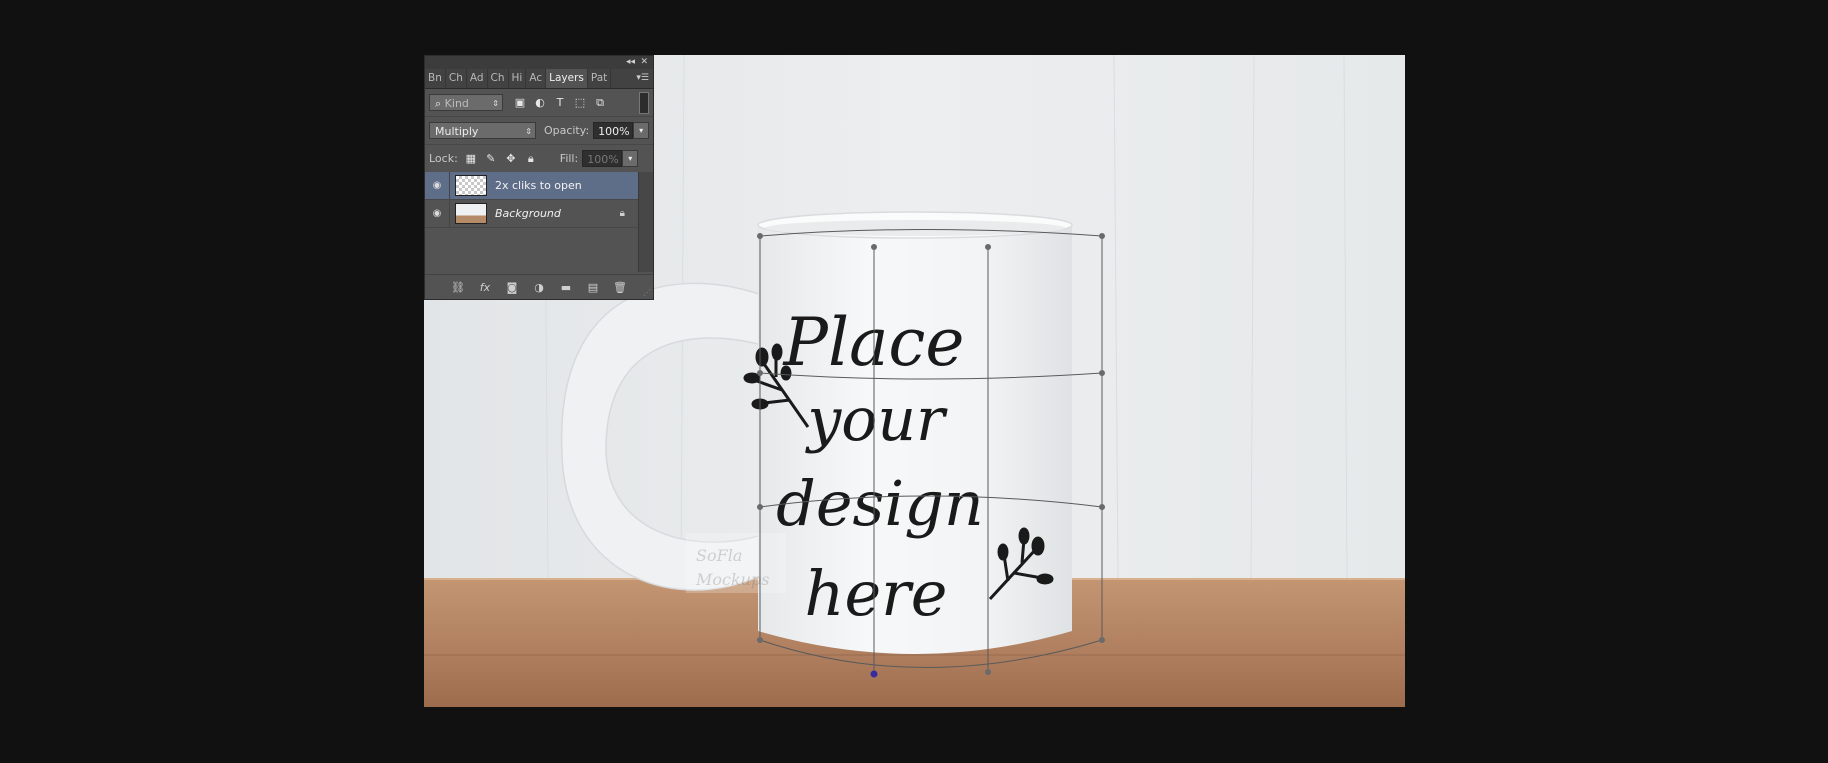 Image resolution: width=1828 pixels, height=763 pixels. What do you see at coordinates (538, 185) in the screenshot?
I see `layer-name: 2x cliks to open` at bounding box center [538, 185].